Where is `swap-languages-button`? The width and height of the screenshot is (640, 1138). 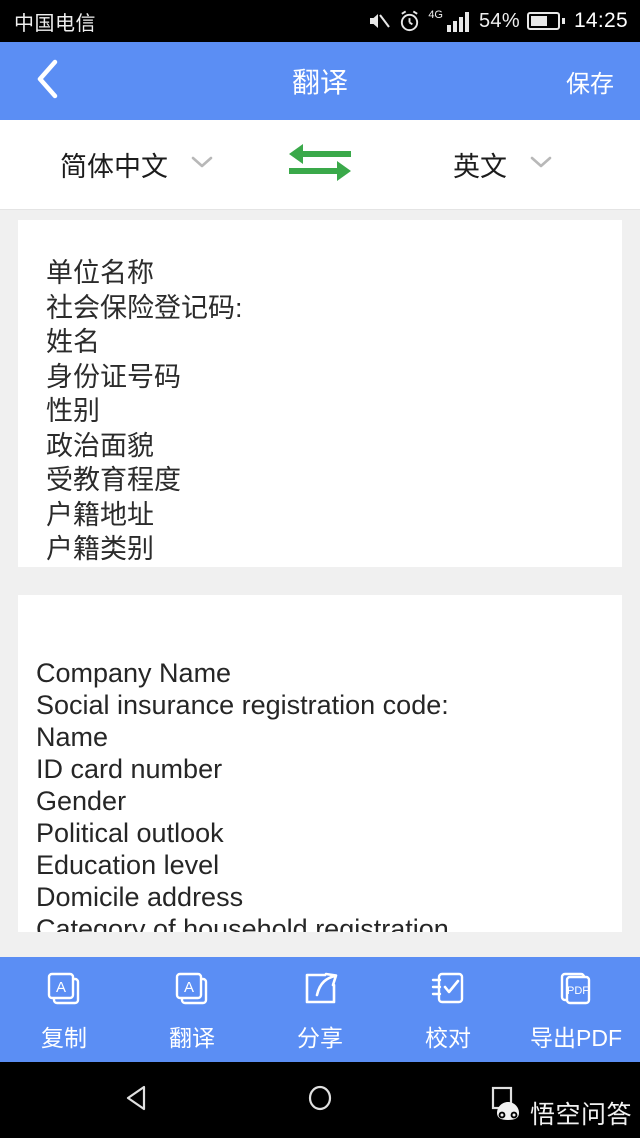 swap-languages-button is located at coordinates (320, 164).